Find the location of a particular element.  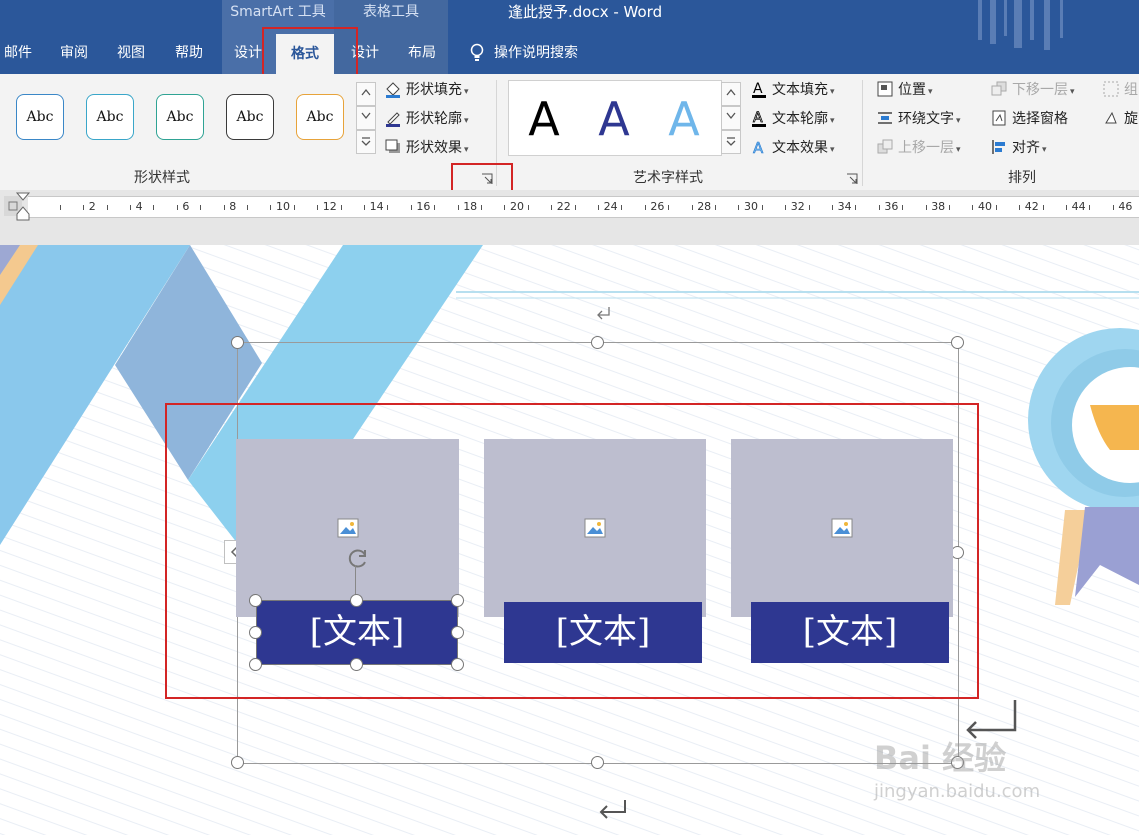

ruler-number: 2 is located at coordinates (92, 206).